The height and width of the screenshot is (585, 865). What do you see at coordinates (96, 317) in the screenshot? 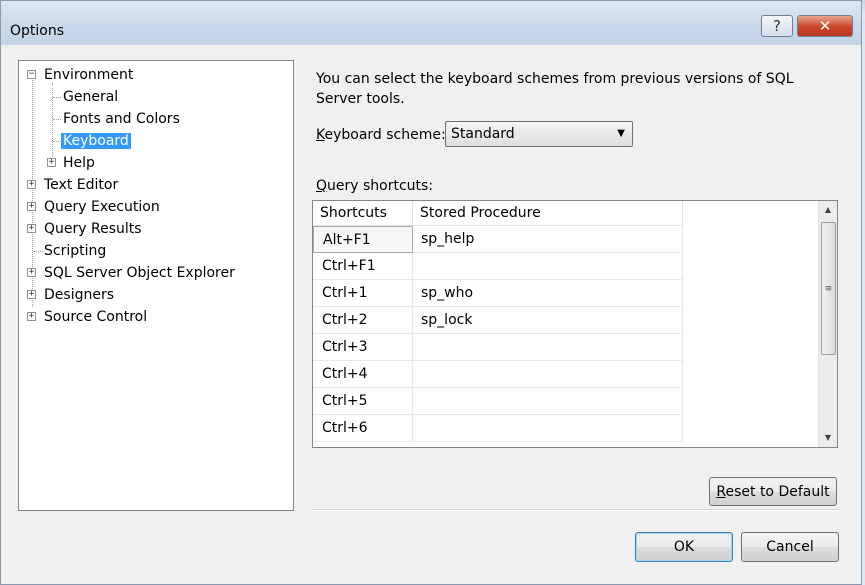
I see `tree-item-label: Source Control` at bounding box center [96, 317].